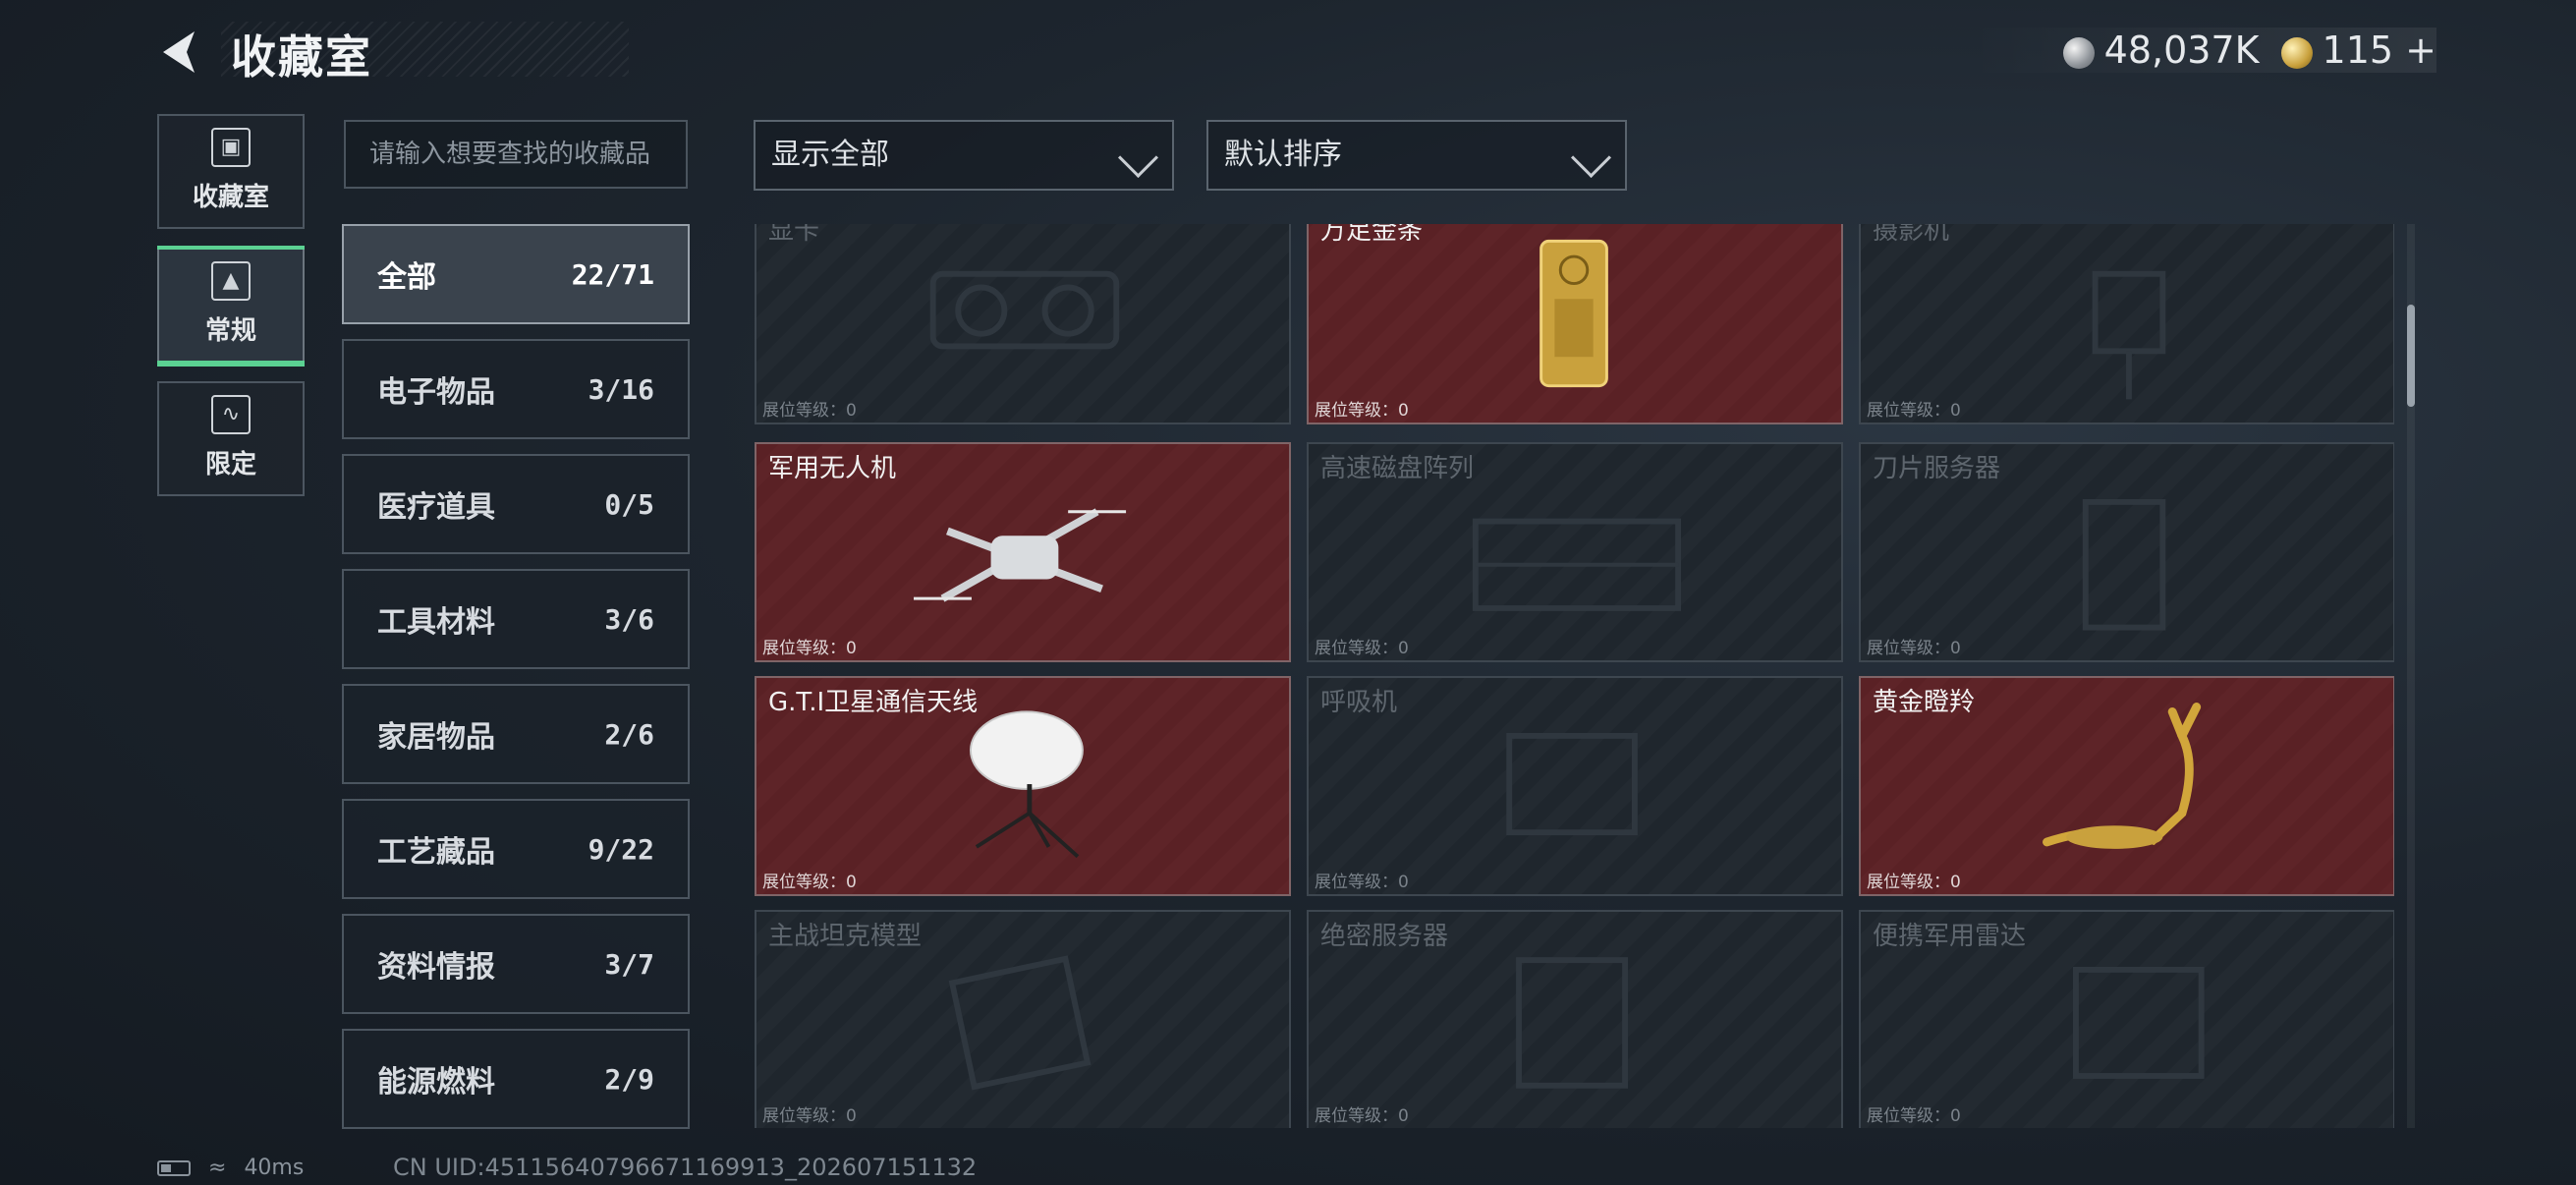 The height and width of the screenshot is (1185, 2576). I want to click on category-label: 医疗道具, so click(436, 507).